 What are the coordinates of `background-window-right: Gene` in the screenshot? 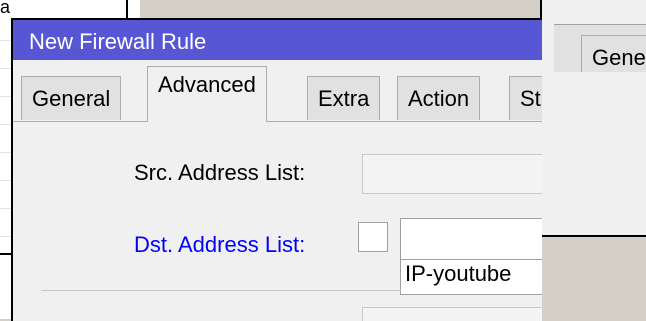 It's located at (593, 118).